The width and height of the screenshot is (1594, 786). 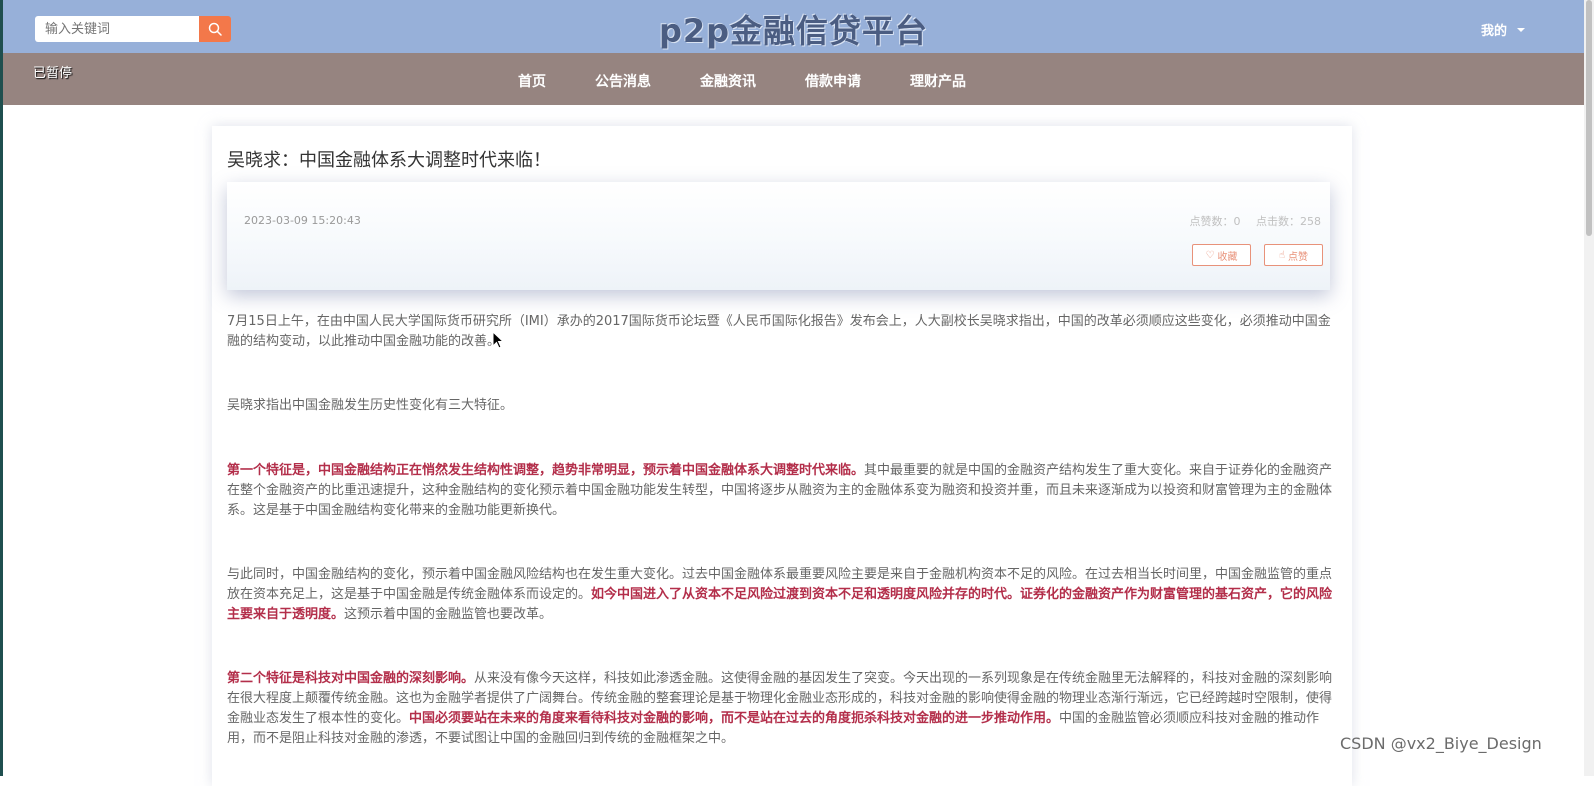 I want to click on publish-date: 2023-03-09 15:20:43, so click(x=302, y=220).